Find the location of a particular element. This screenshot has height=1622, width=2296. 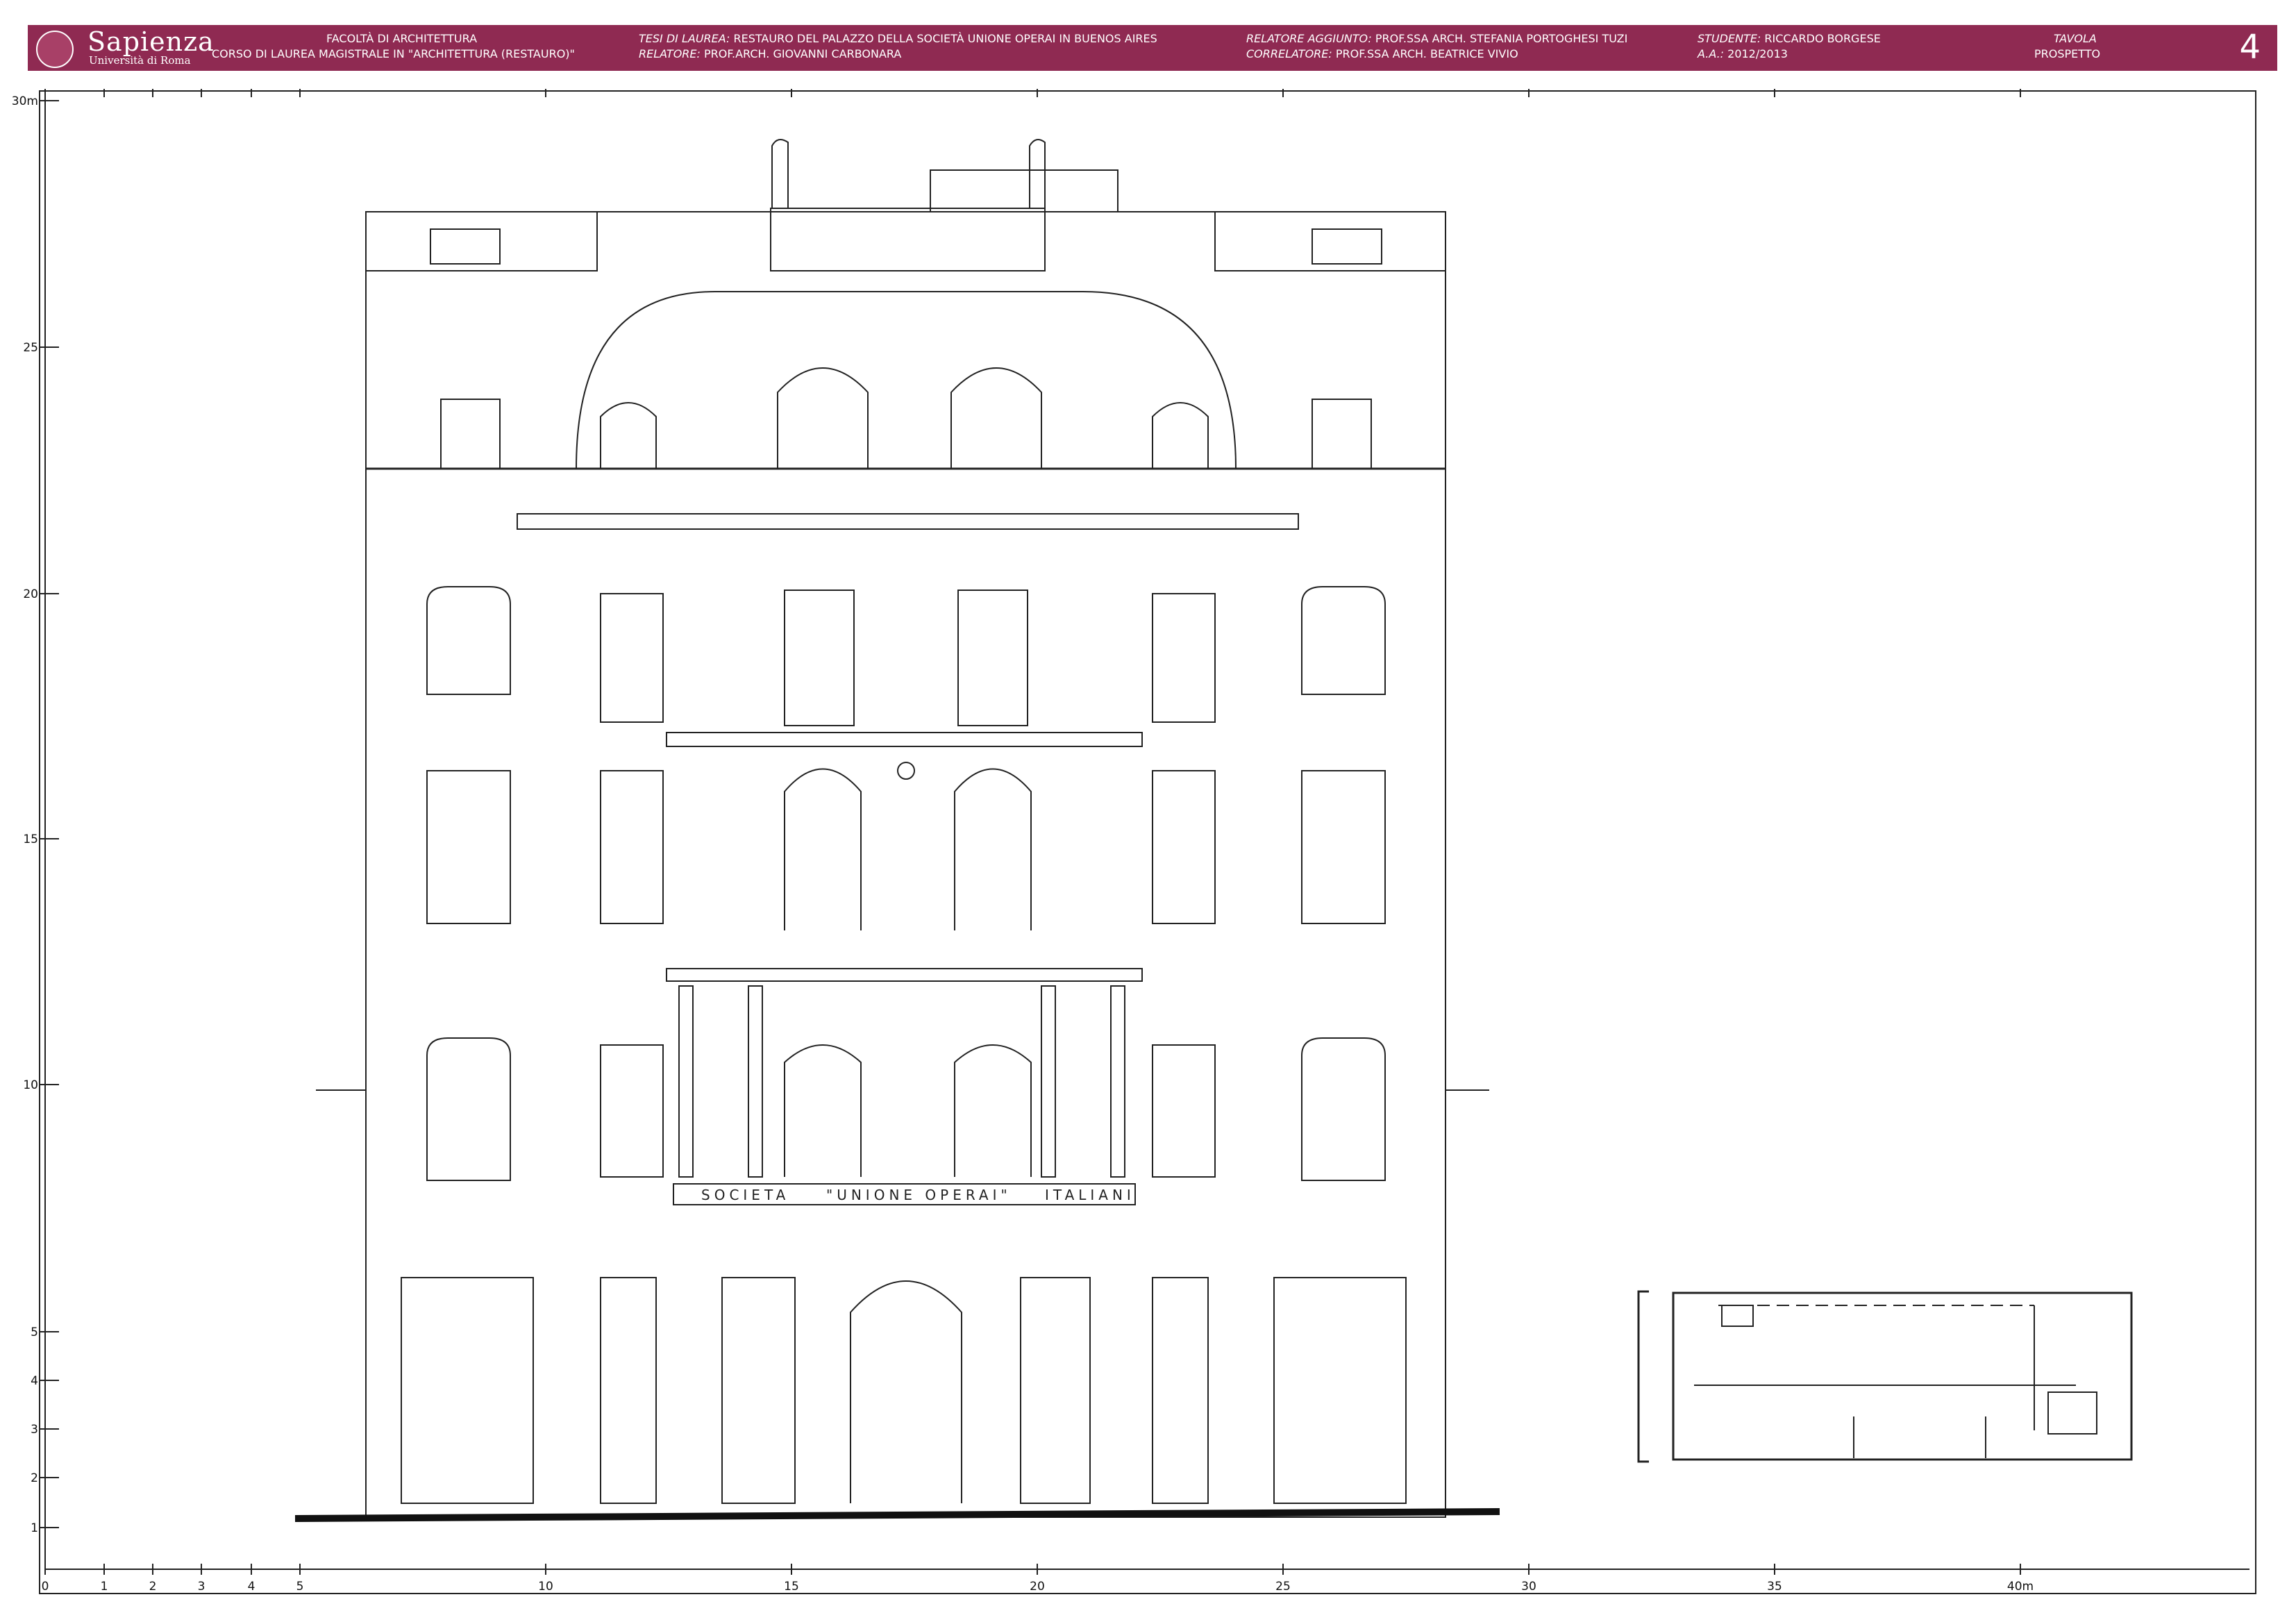

y-tick-label-0: 30m is located at coordinates (25, 101).